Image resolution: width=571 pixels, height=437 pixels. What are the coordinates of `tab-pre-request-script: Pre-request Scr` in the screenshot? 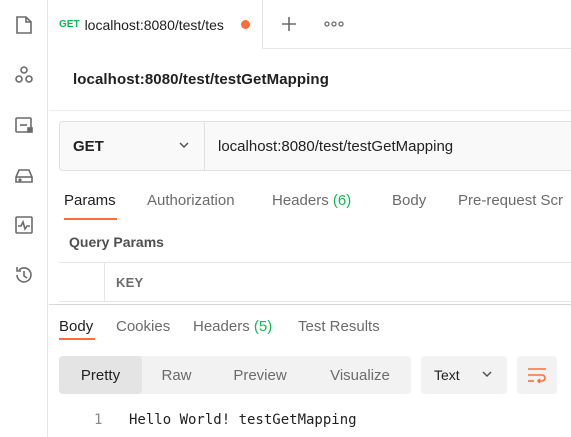 It's located at (510, 200).